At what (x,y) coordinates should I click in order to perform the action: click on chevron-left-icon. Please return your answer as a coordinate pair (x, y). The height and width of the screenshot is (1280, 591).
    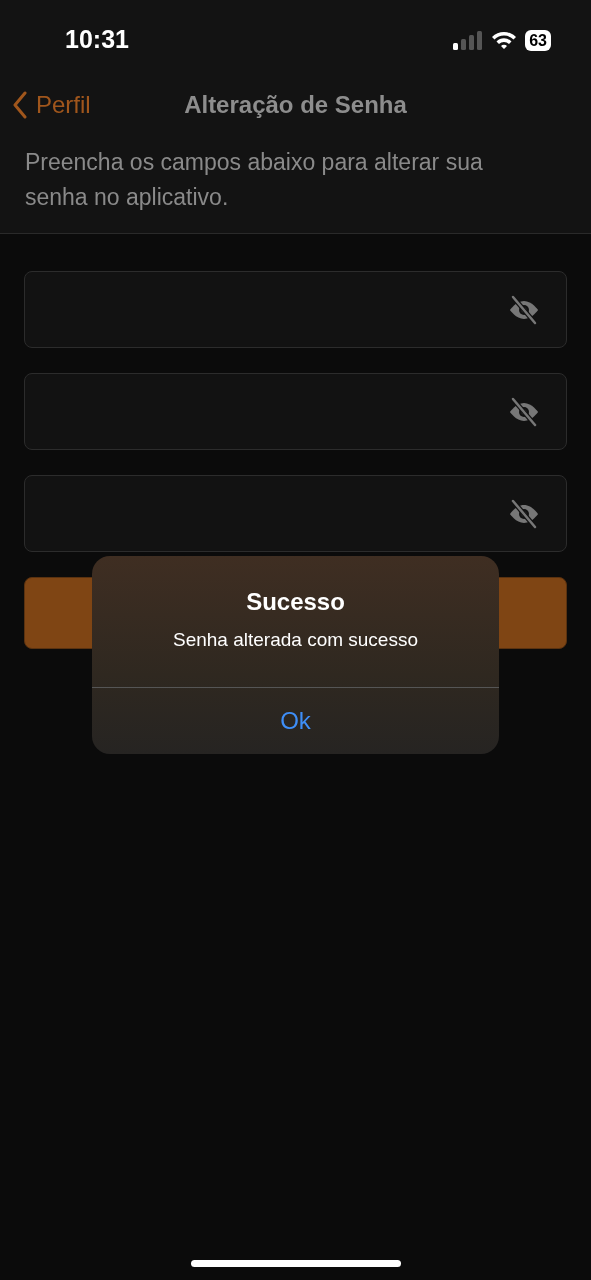
    Looking at the image, I should click on (20, 105).